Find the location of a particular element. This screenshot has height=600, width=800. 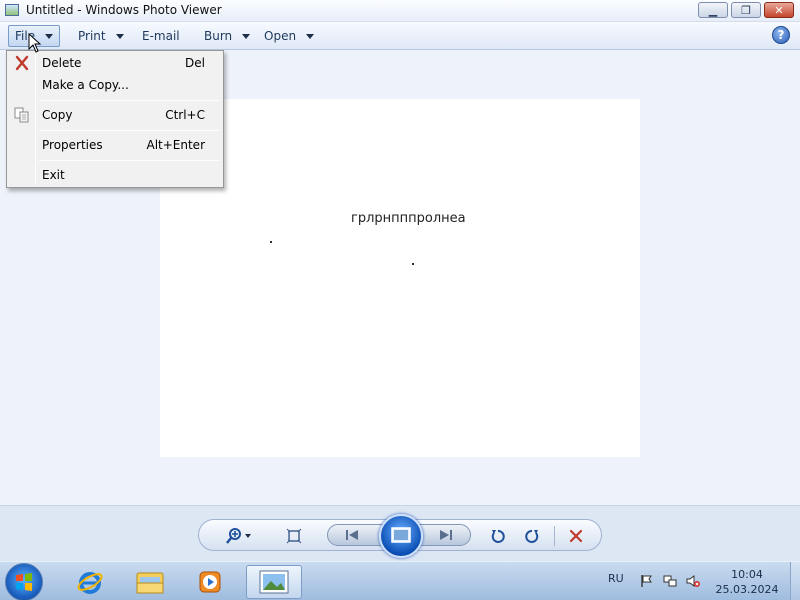

volume-muted-icon is located at coordinates (693, 581).